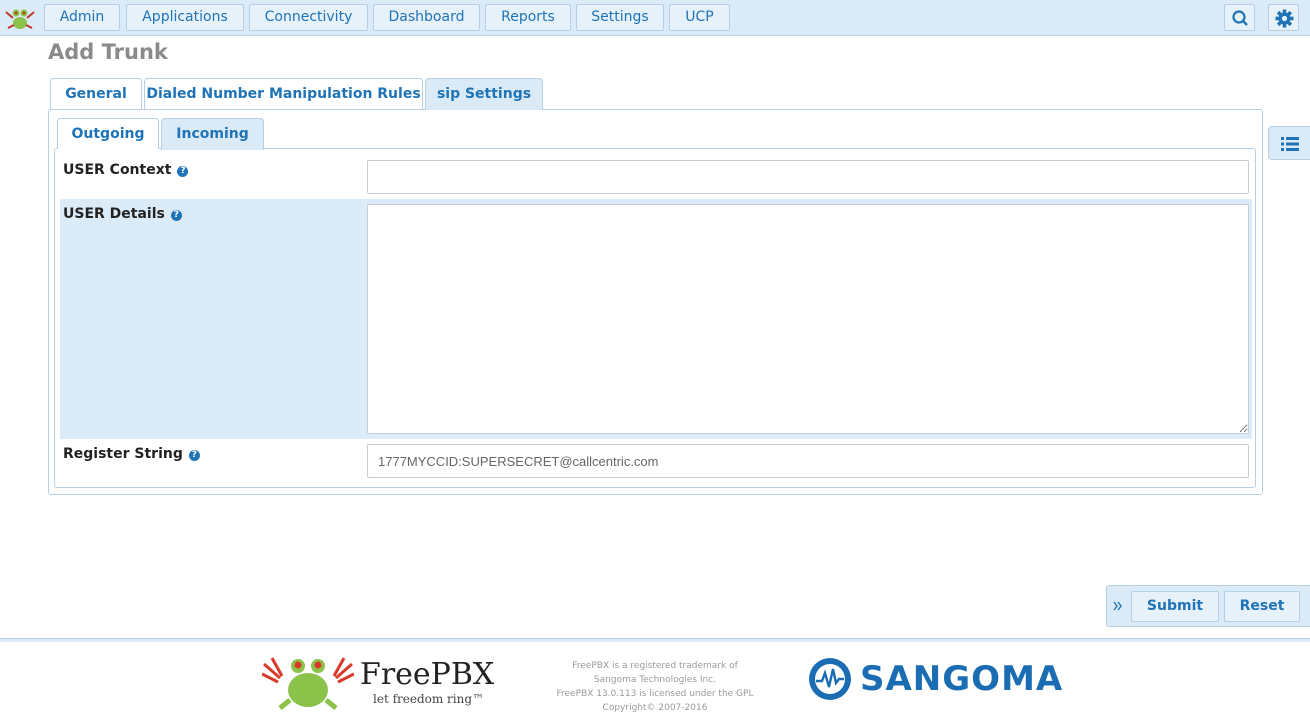  What do you see at coordinates (117, 170) in the screenshot?
I see `user-context-label-text: USER Context` at bounding box center [117, 170].